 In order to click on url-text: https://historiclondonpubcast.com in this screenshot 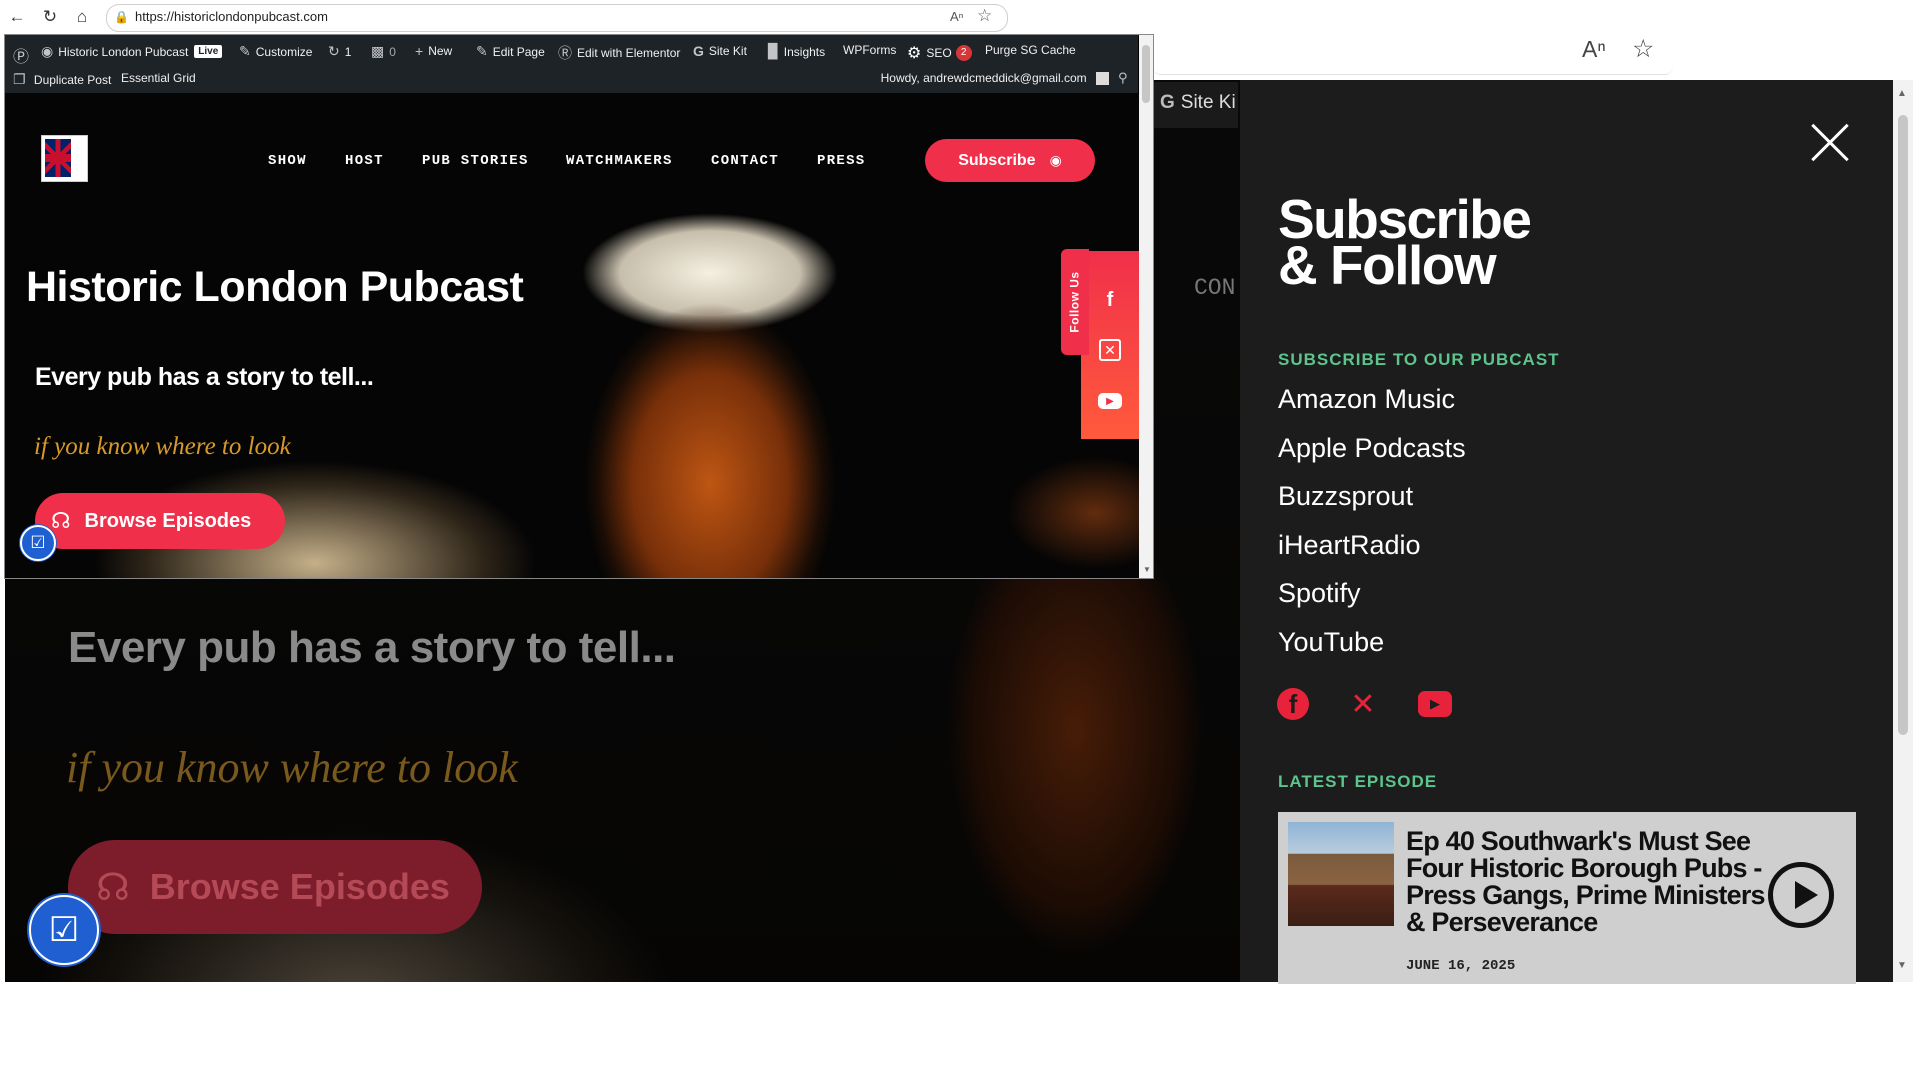, I will do `click(231, 16)`.